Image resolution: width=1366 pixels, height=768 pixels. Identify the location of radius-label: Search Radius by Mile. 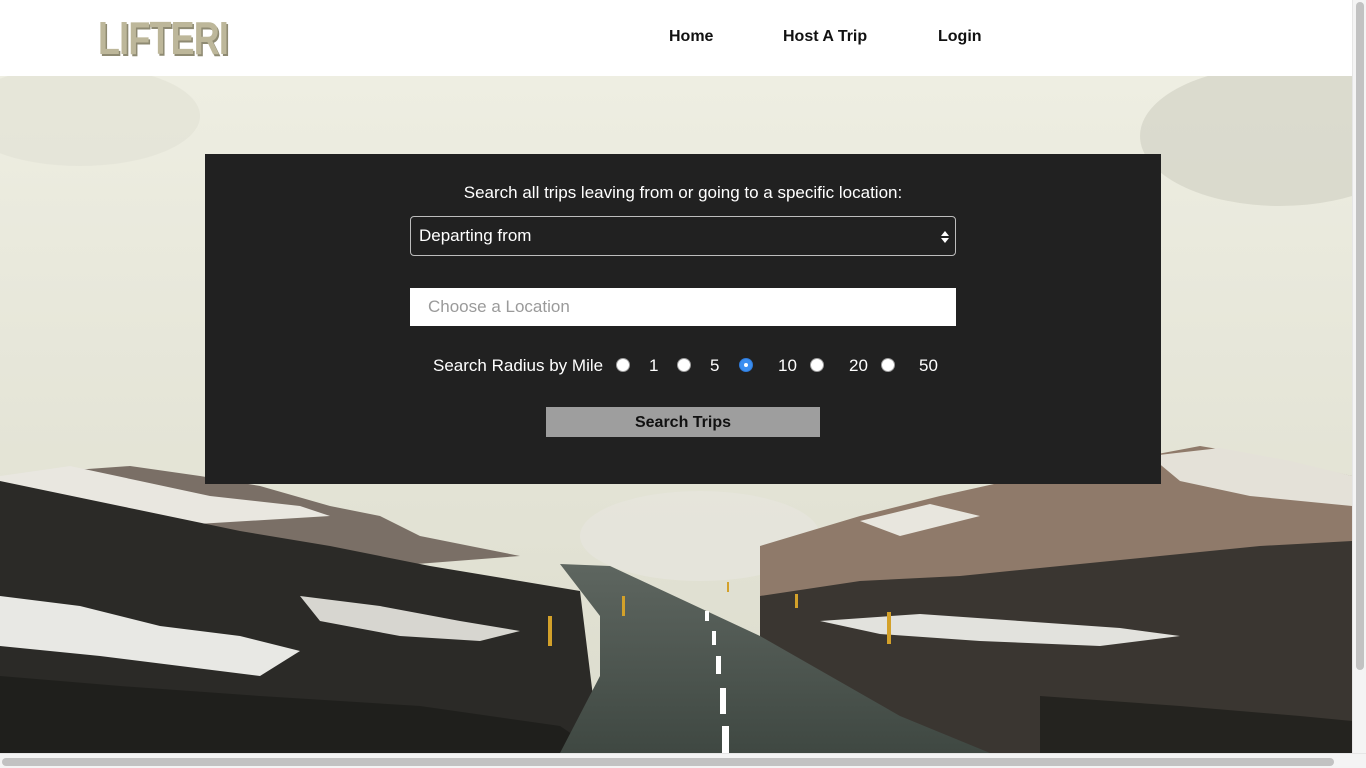
(518, 365).